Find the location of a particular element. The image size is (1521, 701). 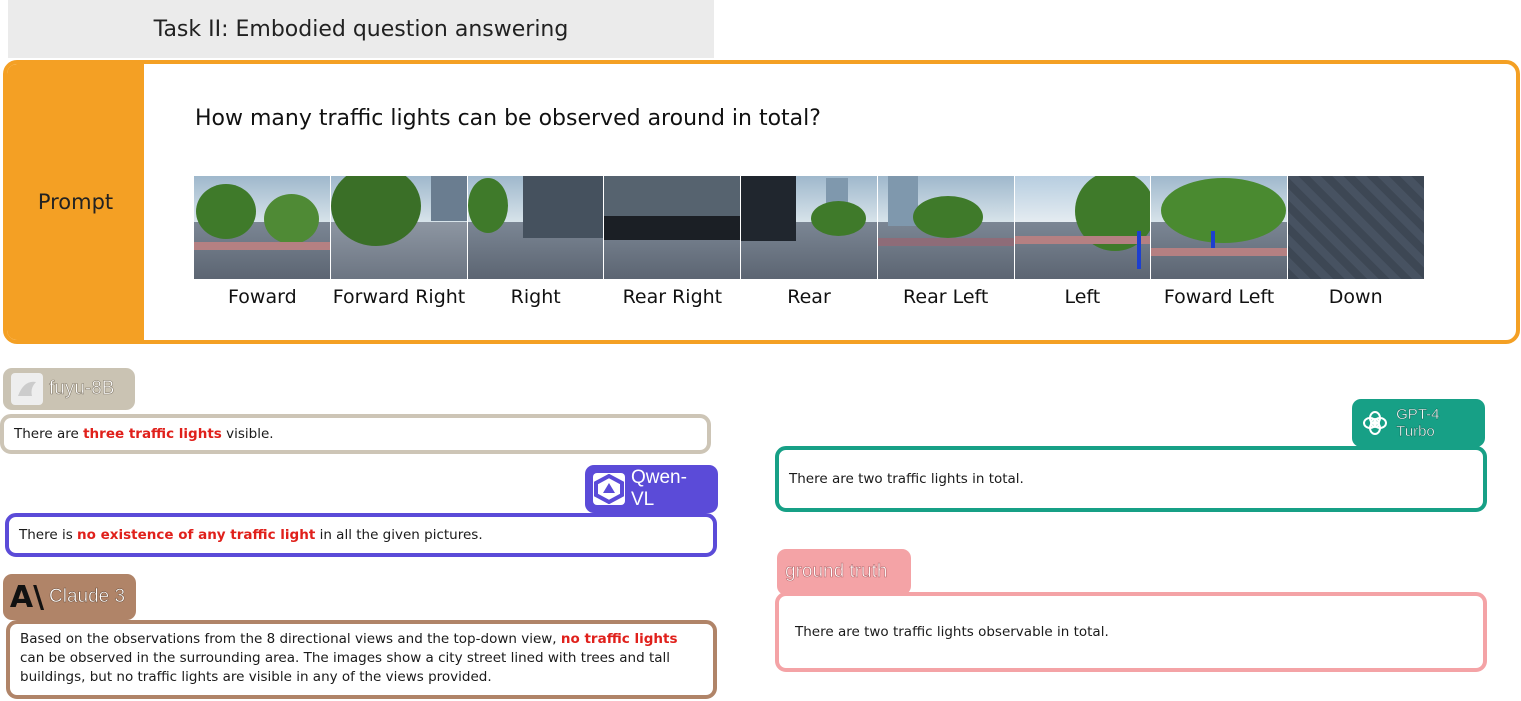

gpt-badge: GPT-4 Turbo is located at coordinates (1418, 423).